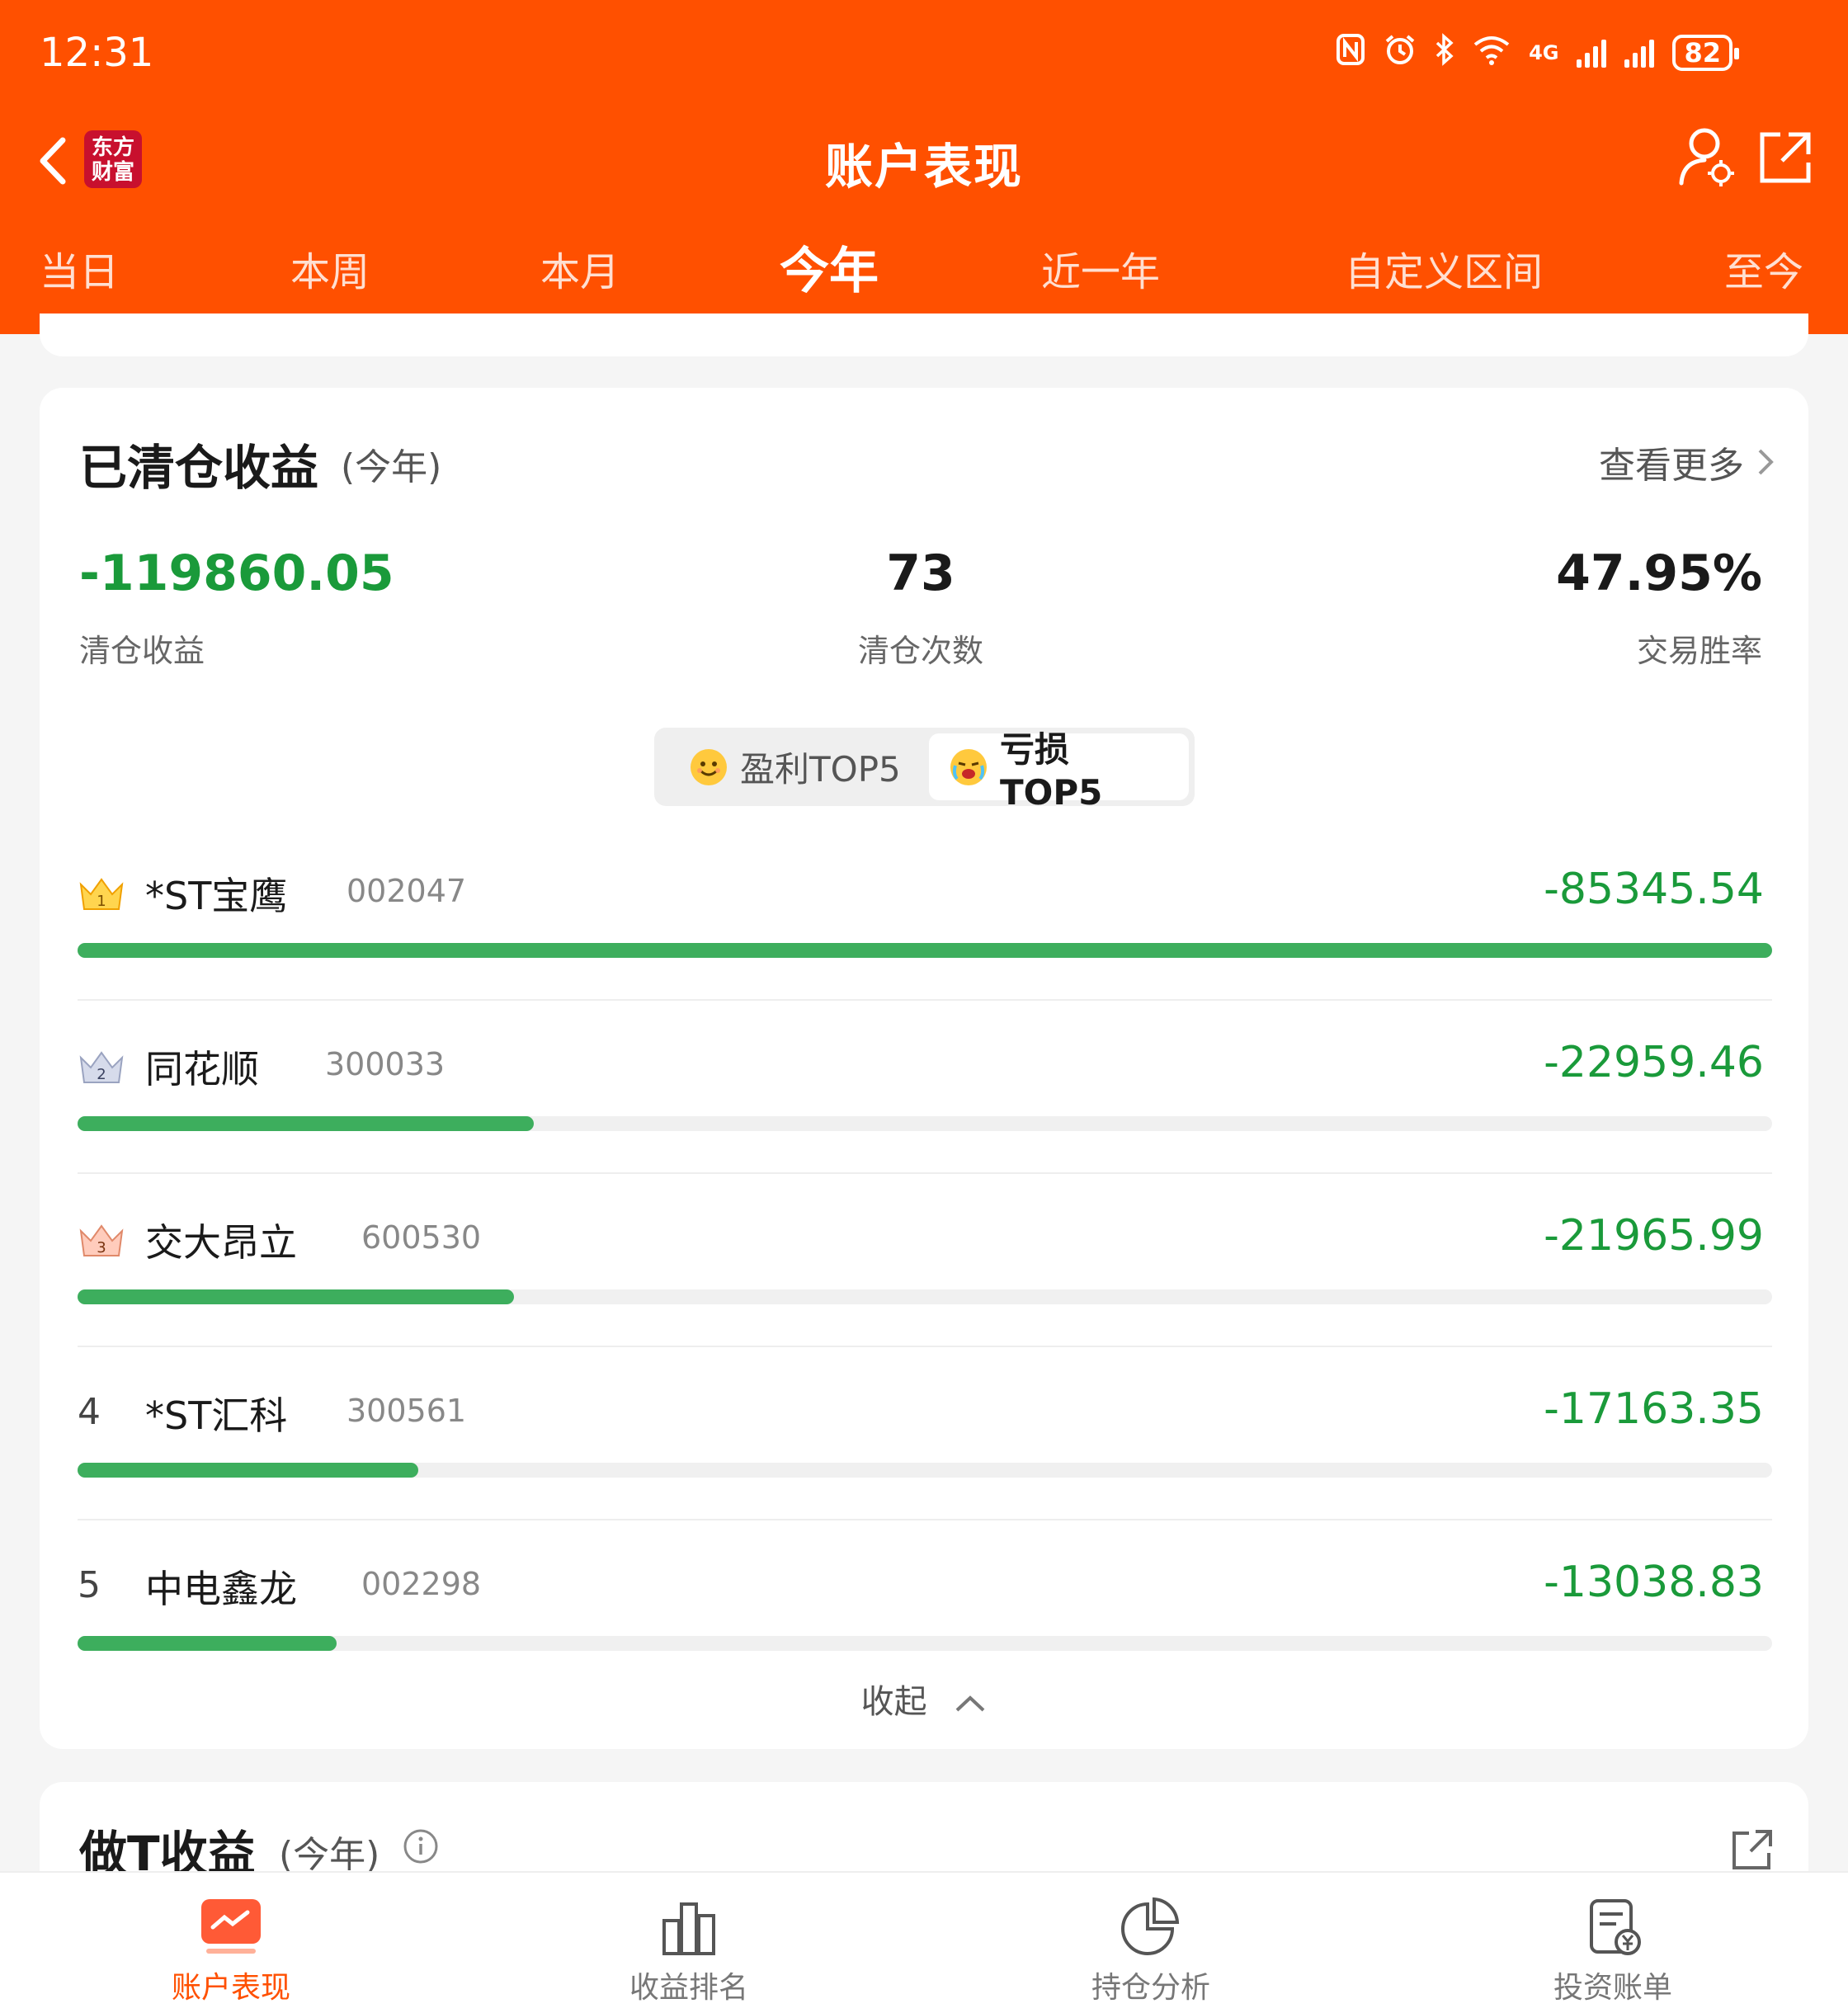  I want to click on nav-bar: 东方 财富 账户表现, so click(924, 161).